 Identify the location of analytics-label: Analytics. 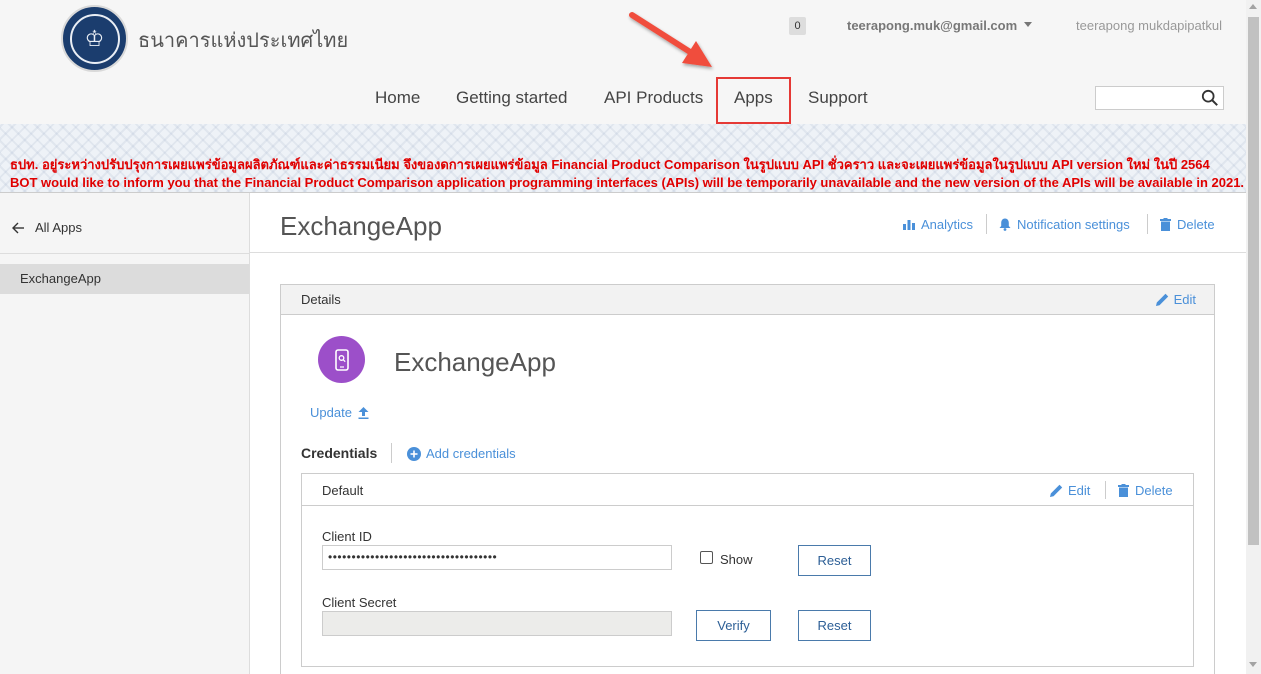
(947, 224).